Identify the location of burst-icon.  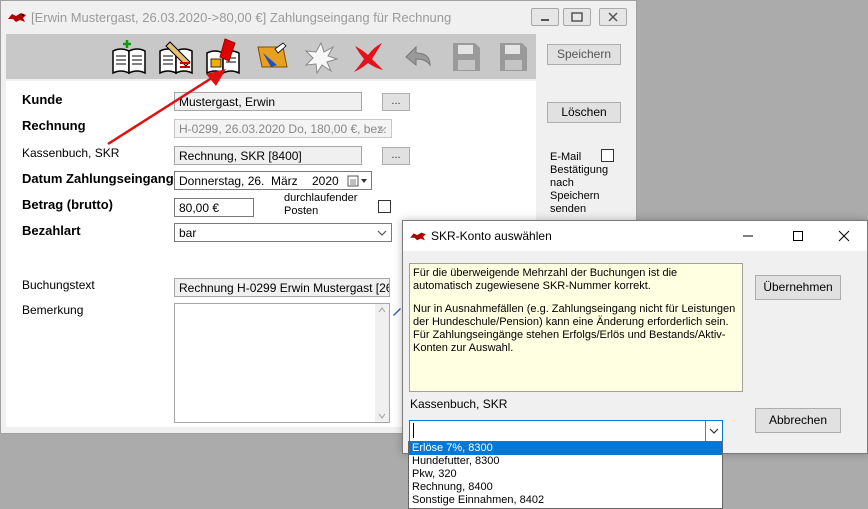
(321, 57).